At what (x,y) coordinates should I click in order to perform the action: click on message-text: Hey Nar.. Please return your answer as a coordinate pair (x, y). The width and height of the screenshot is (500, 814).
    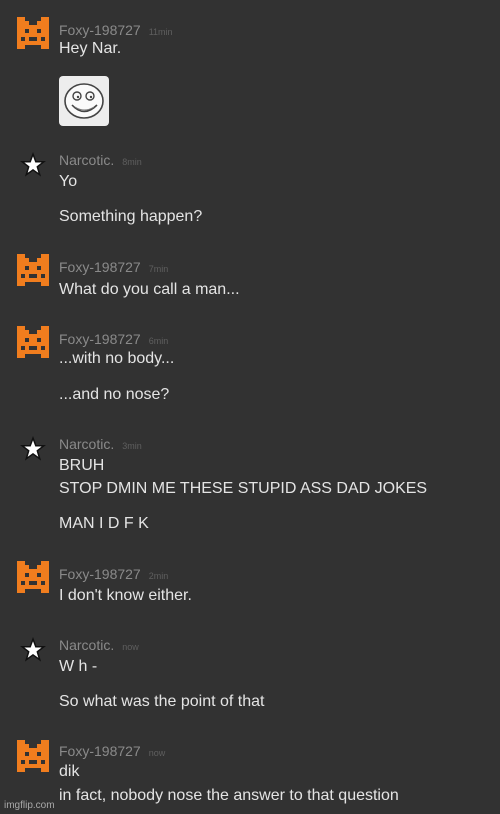
    Looking at the image, I should click on (90, 48).